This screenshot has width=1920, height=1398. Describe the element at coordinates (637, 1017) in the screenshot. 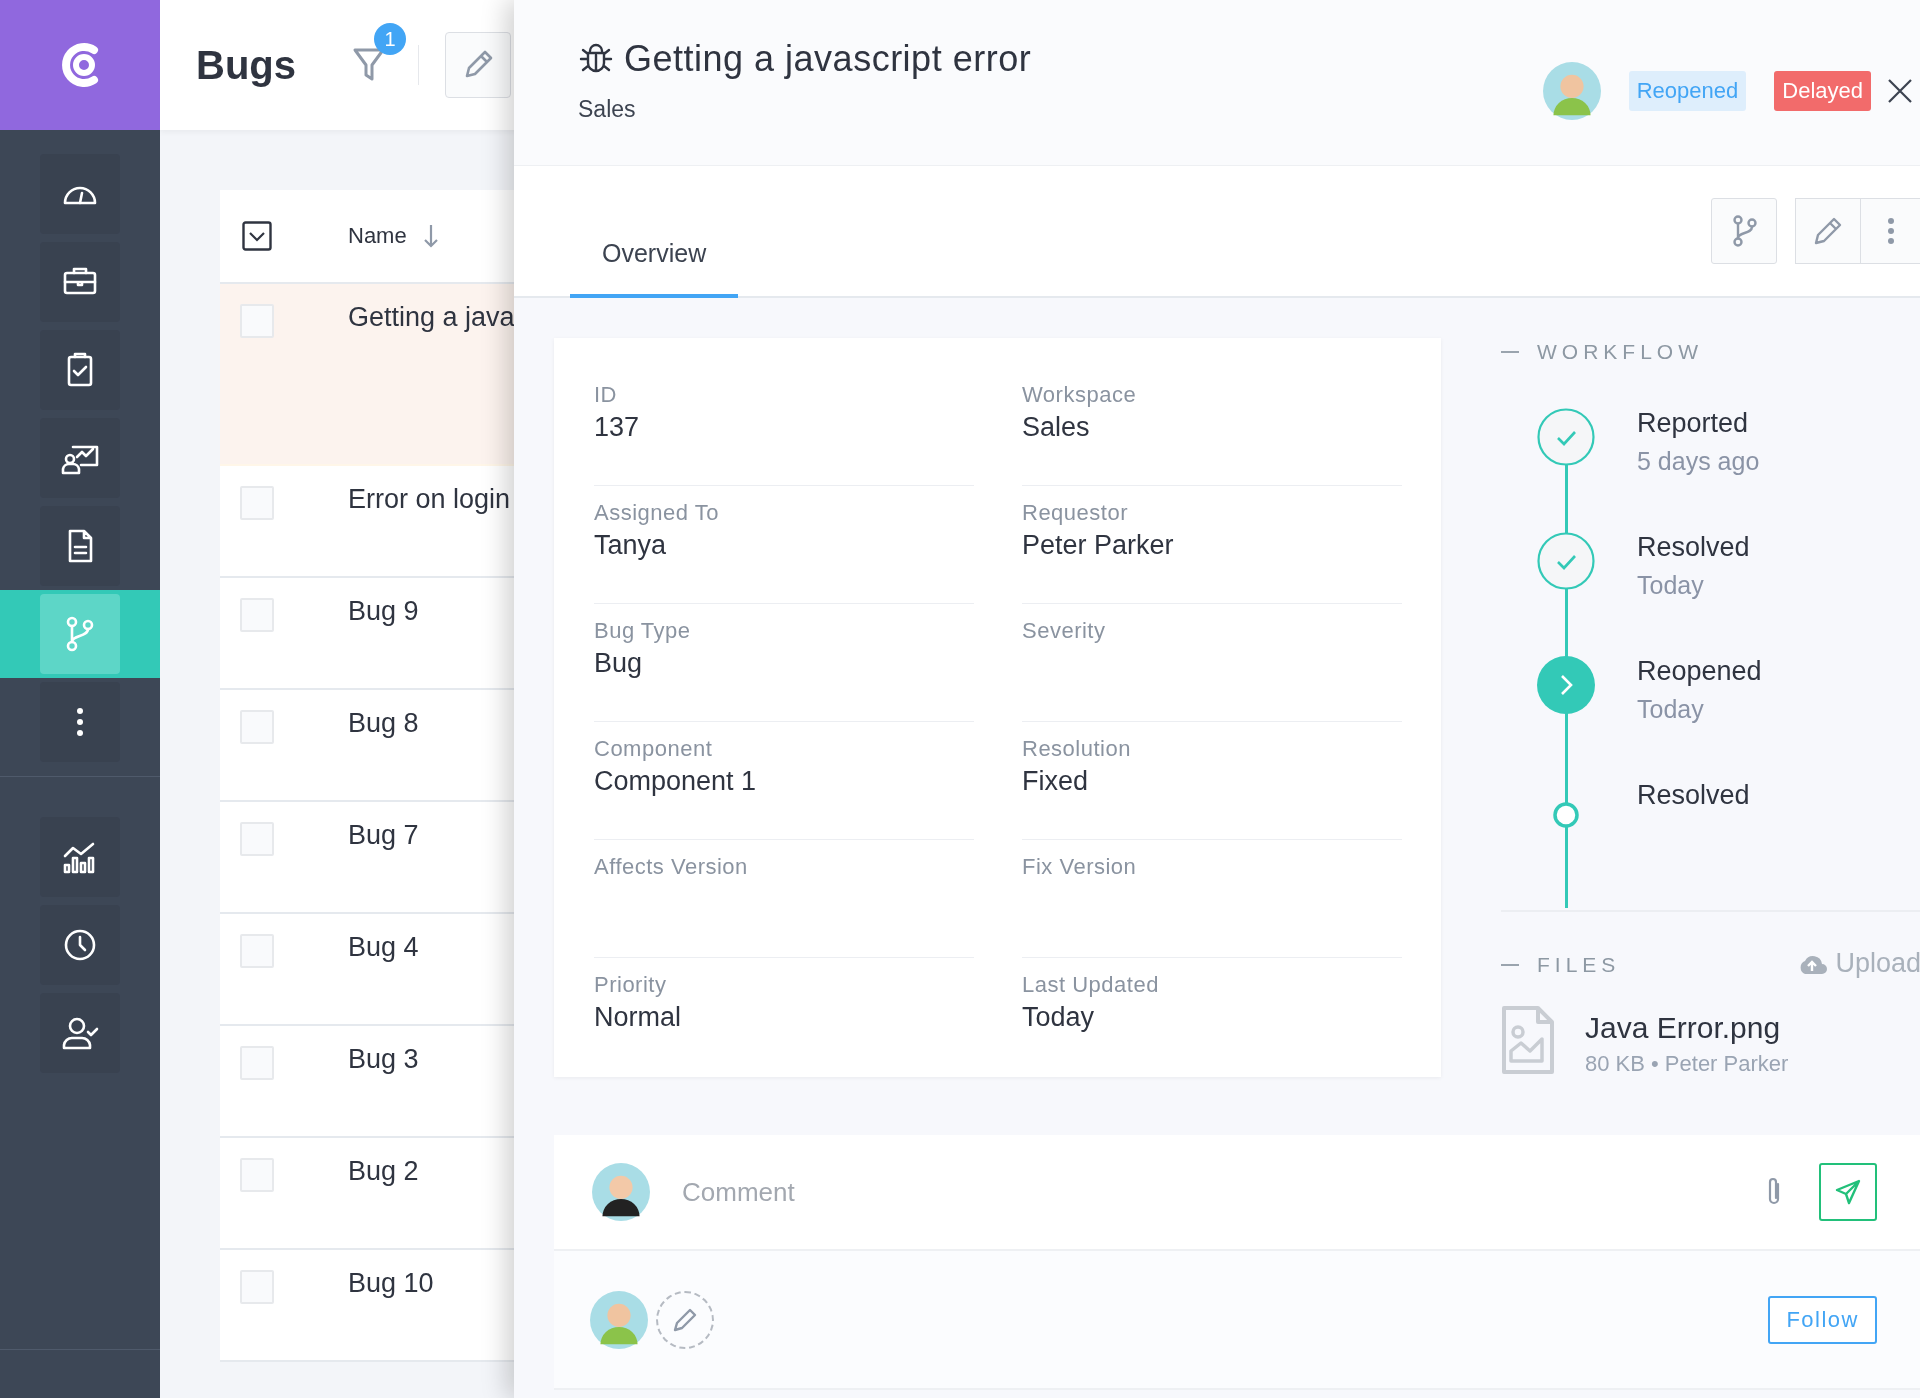

I see `field-value: Normal` at that location.